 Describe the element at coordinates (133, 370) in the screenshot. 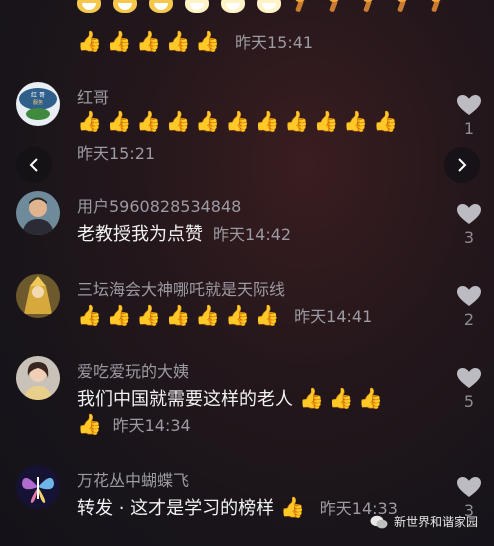

I see `comment-username: 爱吃爱玩的大姨` at that location.